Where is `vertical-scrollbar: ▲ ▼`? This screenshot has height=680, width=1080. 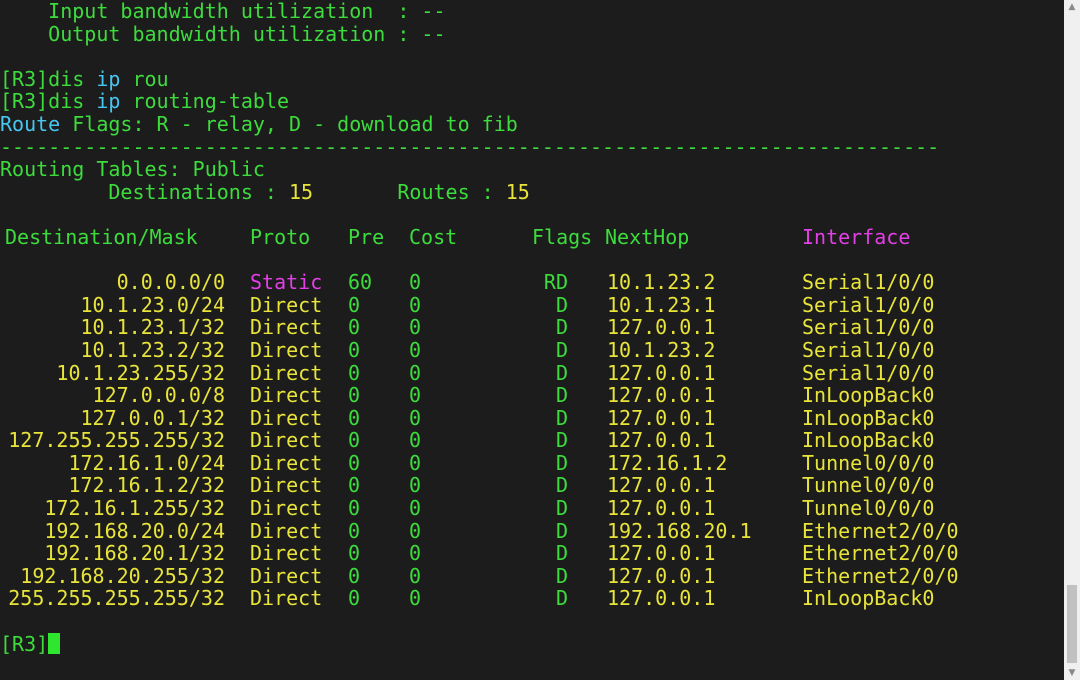
vertical-scrollbar: ▲ ▼ is located at coordinates (1072, 340).